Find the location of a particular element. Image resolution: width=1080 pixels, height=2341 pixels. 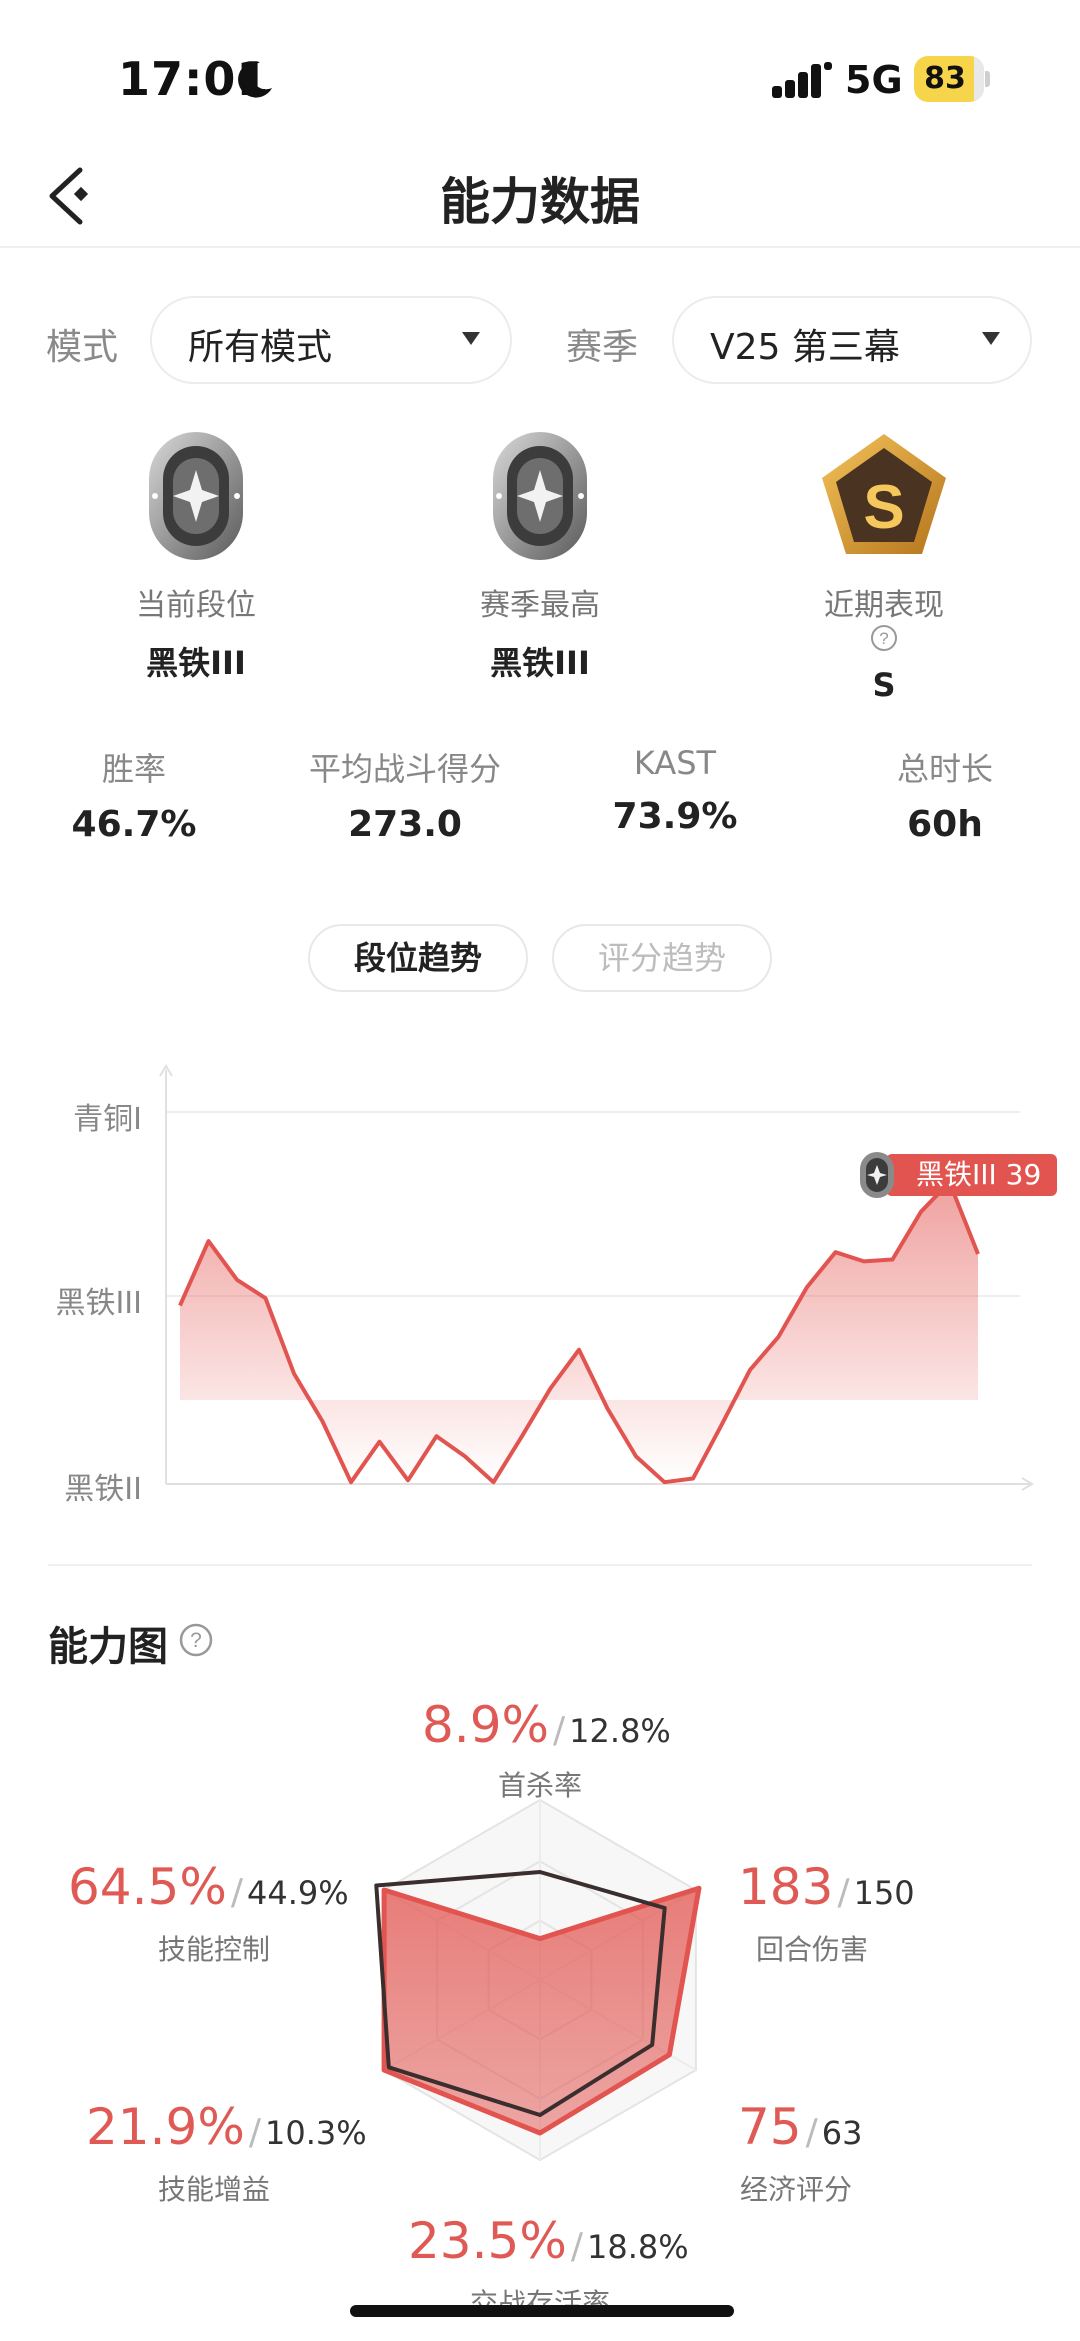

metric-label: 技能增益 is located at coordinates (213, 2189).